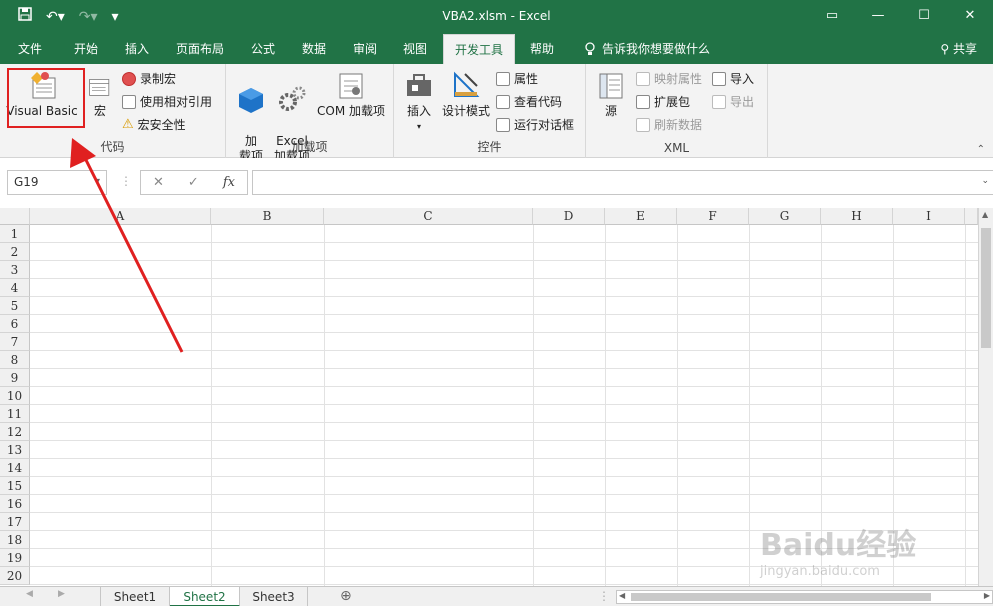 This screenshot has height=606, width=993. Describe the element at coordinates (15, 270) in the screenshot. I see `row-header: 3` at that location.